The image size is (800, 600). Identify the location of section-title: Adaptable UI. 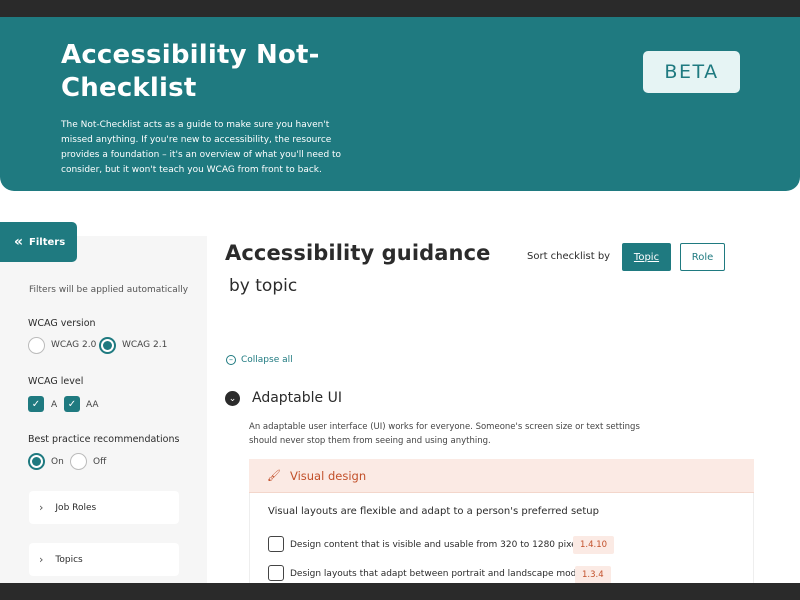
(297, 398).